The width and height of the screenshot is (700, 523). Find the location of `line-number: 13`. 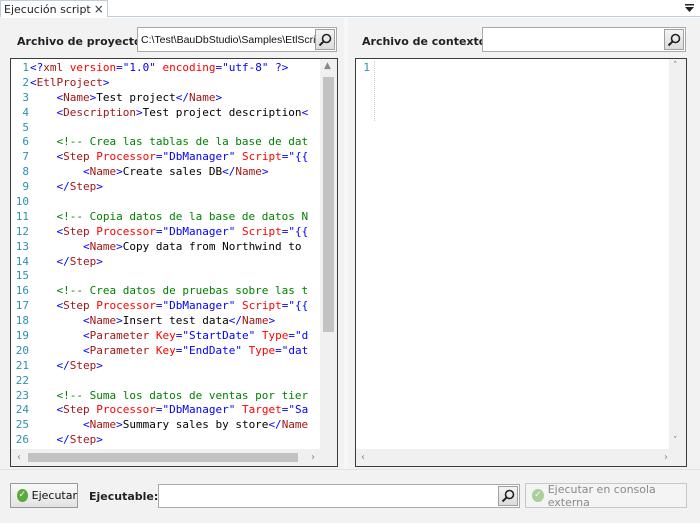

line-number: 13 is located at coordinates (22, 246).